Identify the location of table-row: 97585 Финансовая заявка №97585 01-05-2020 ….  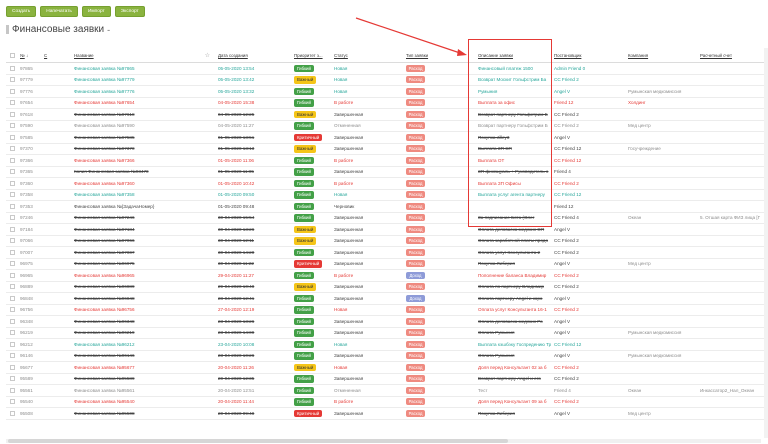
(387, 138).